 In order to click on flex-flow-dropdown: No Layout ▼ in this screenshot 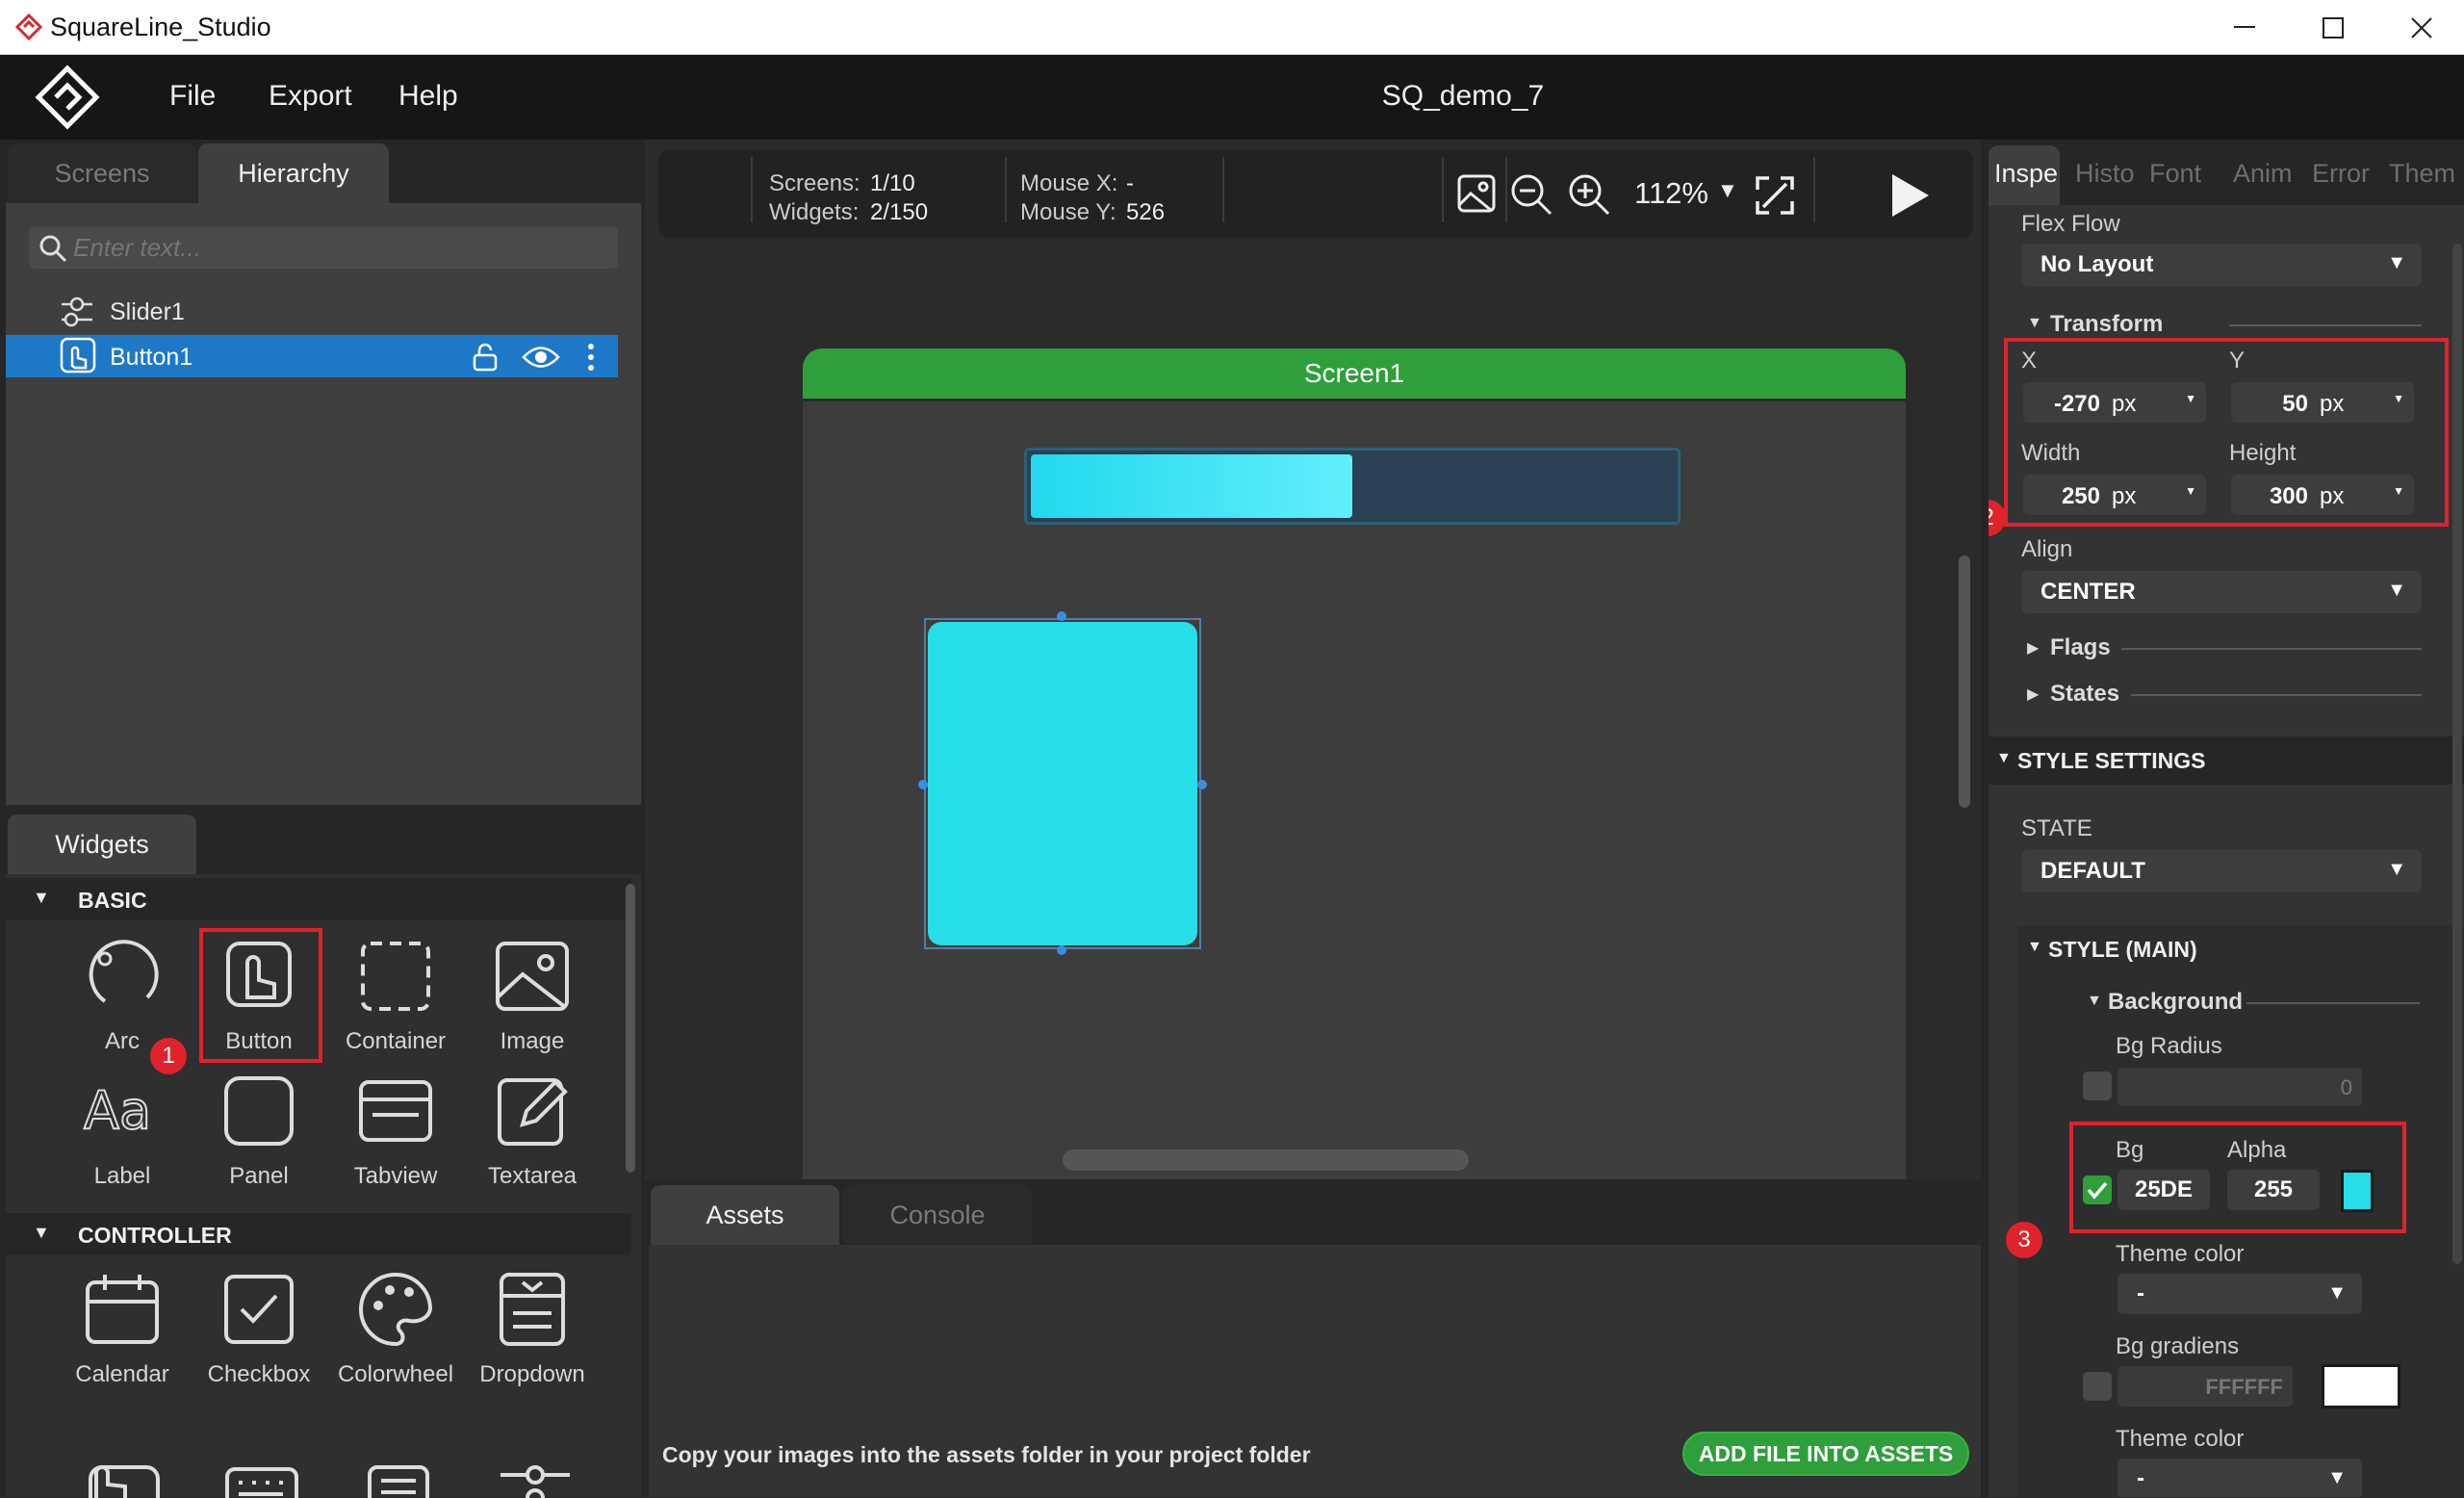, I will do `click(2221, 265)`.